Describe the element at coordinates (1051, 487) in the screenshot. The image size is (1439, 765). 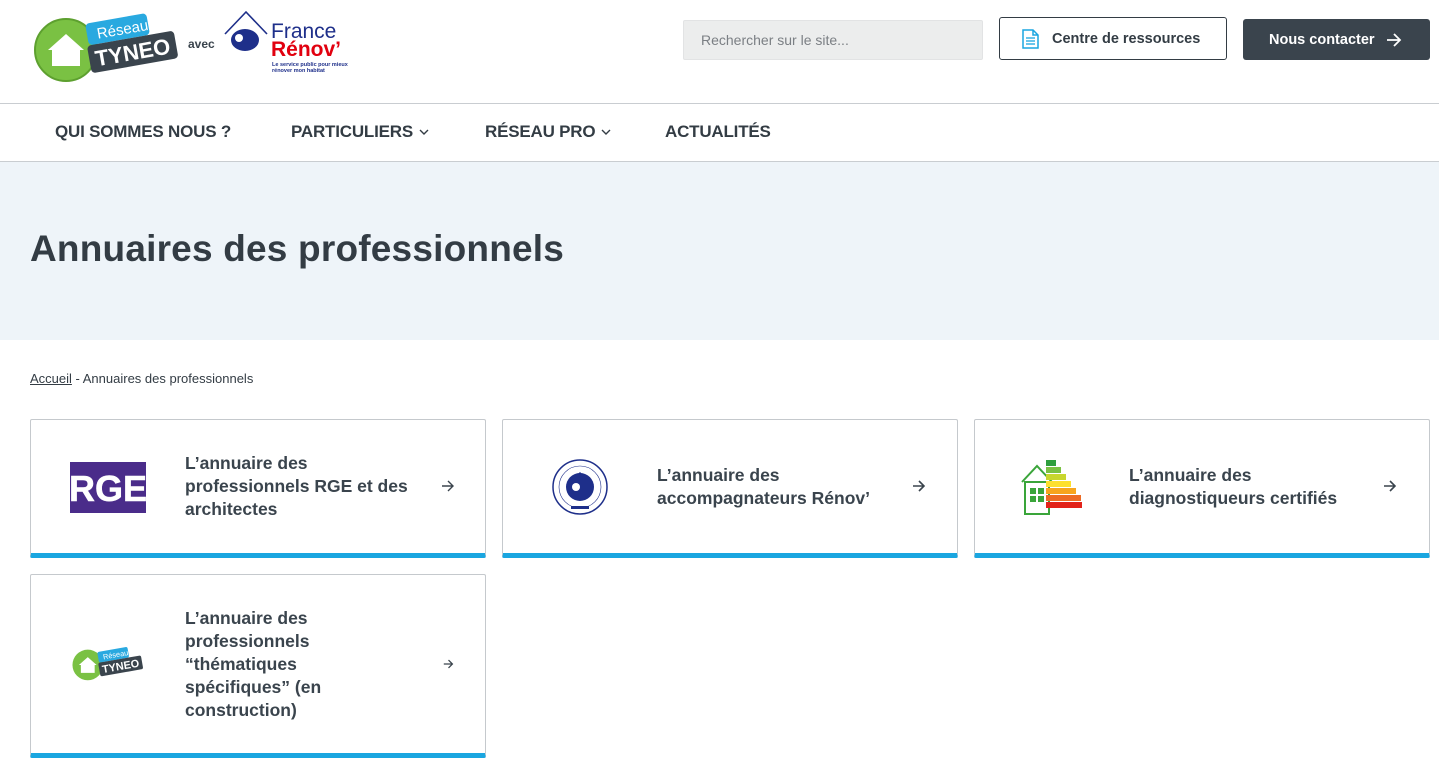
I see `energy-label-house-icon` at that location.